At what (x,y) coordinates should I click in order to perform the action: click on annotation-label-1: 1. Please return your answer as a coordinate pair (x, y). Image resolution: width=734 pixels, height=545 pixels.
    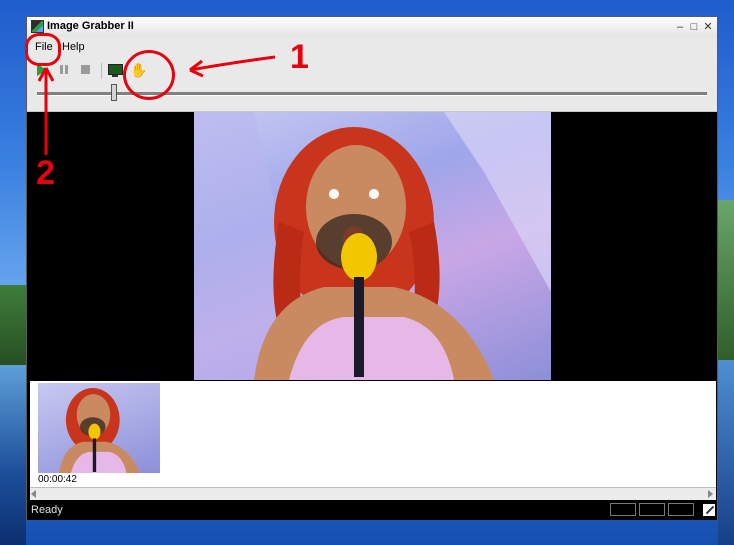
    Looking at the image, I should click on (299, 57).